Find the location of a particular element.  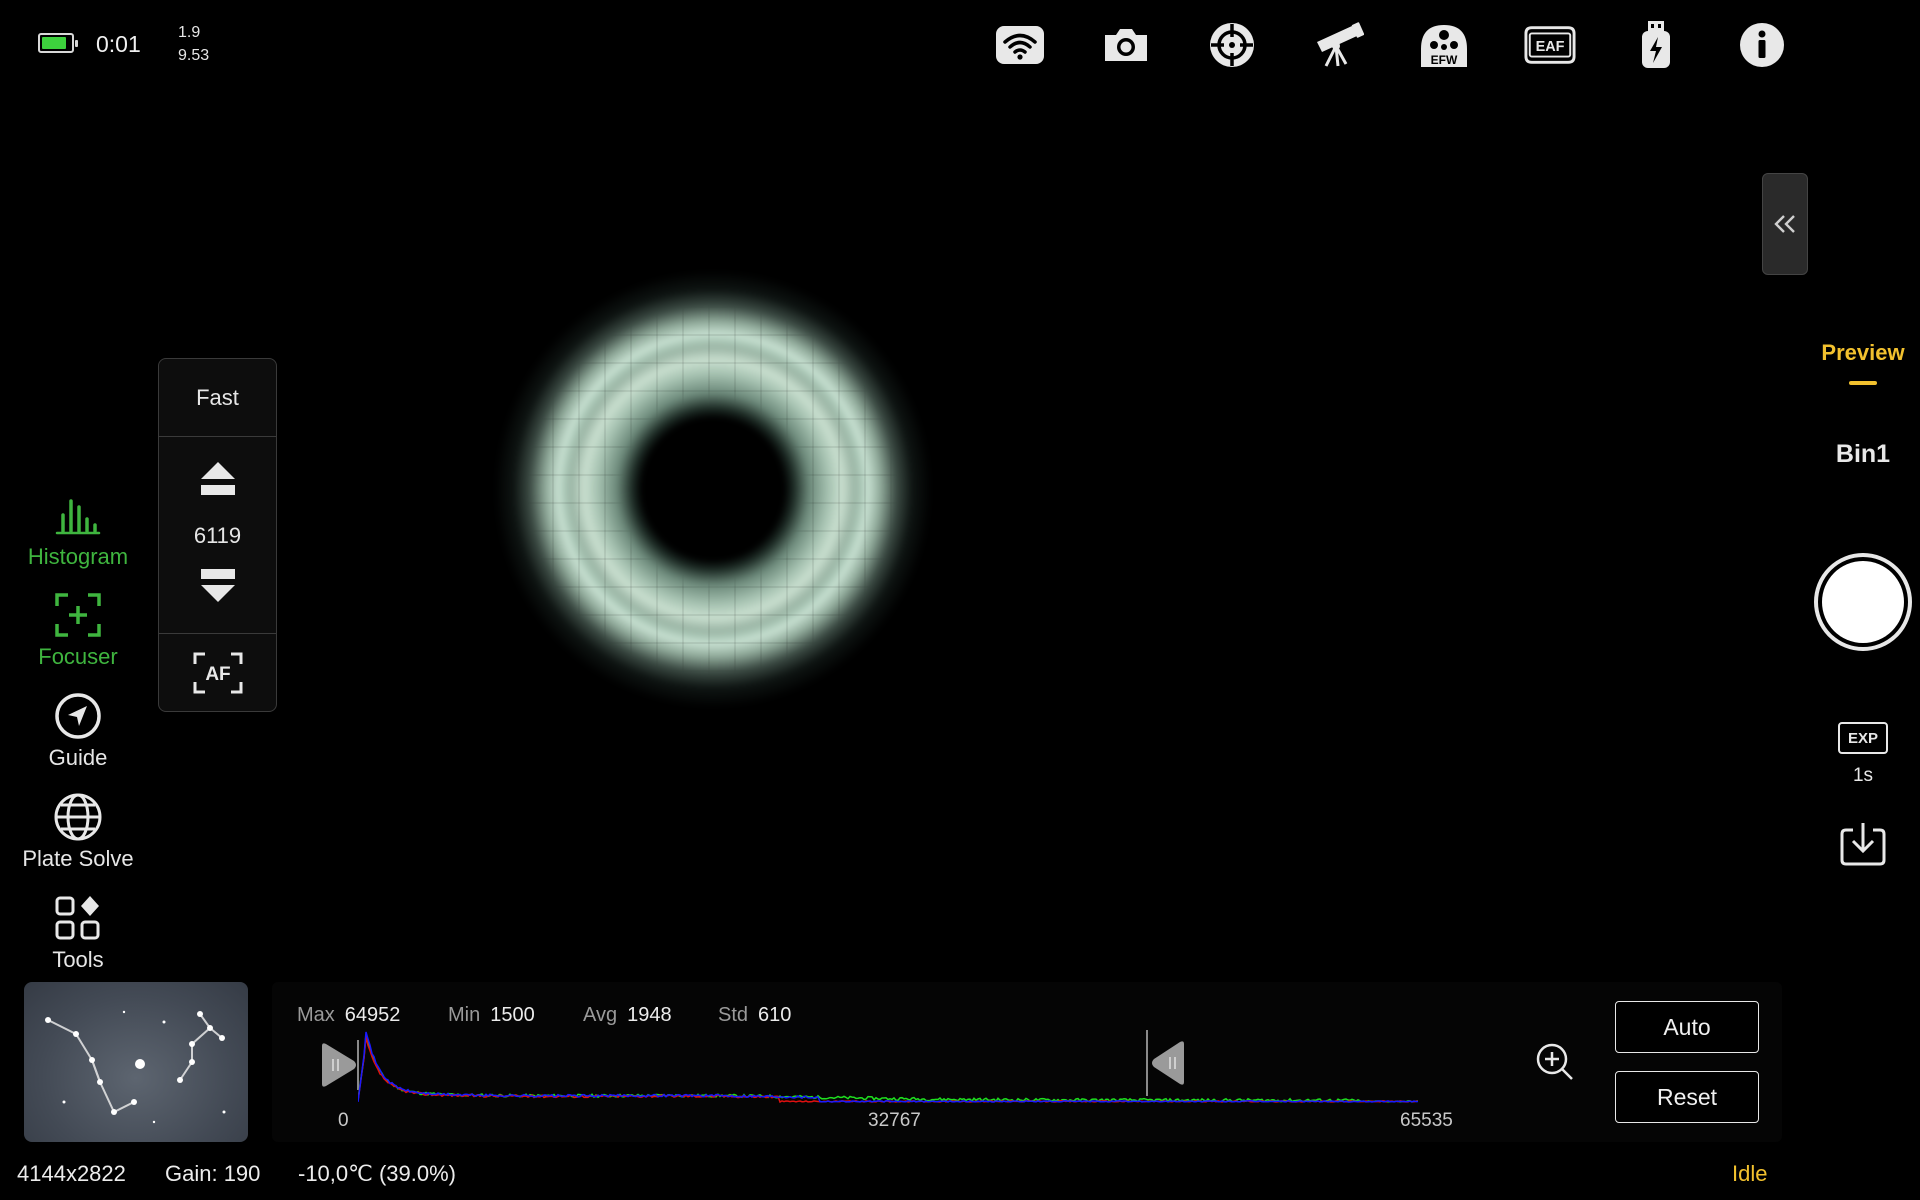

focuser-panel: Fast 6119 AF is located at coordinates (217, 535).